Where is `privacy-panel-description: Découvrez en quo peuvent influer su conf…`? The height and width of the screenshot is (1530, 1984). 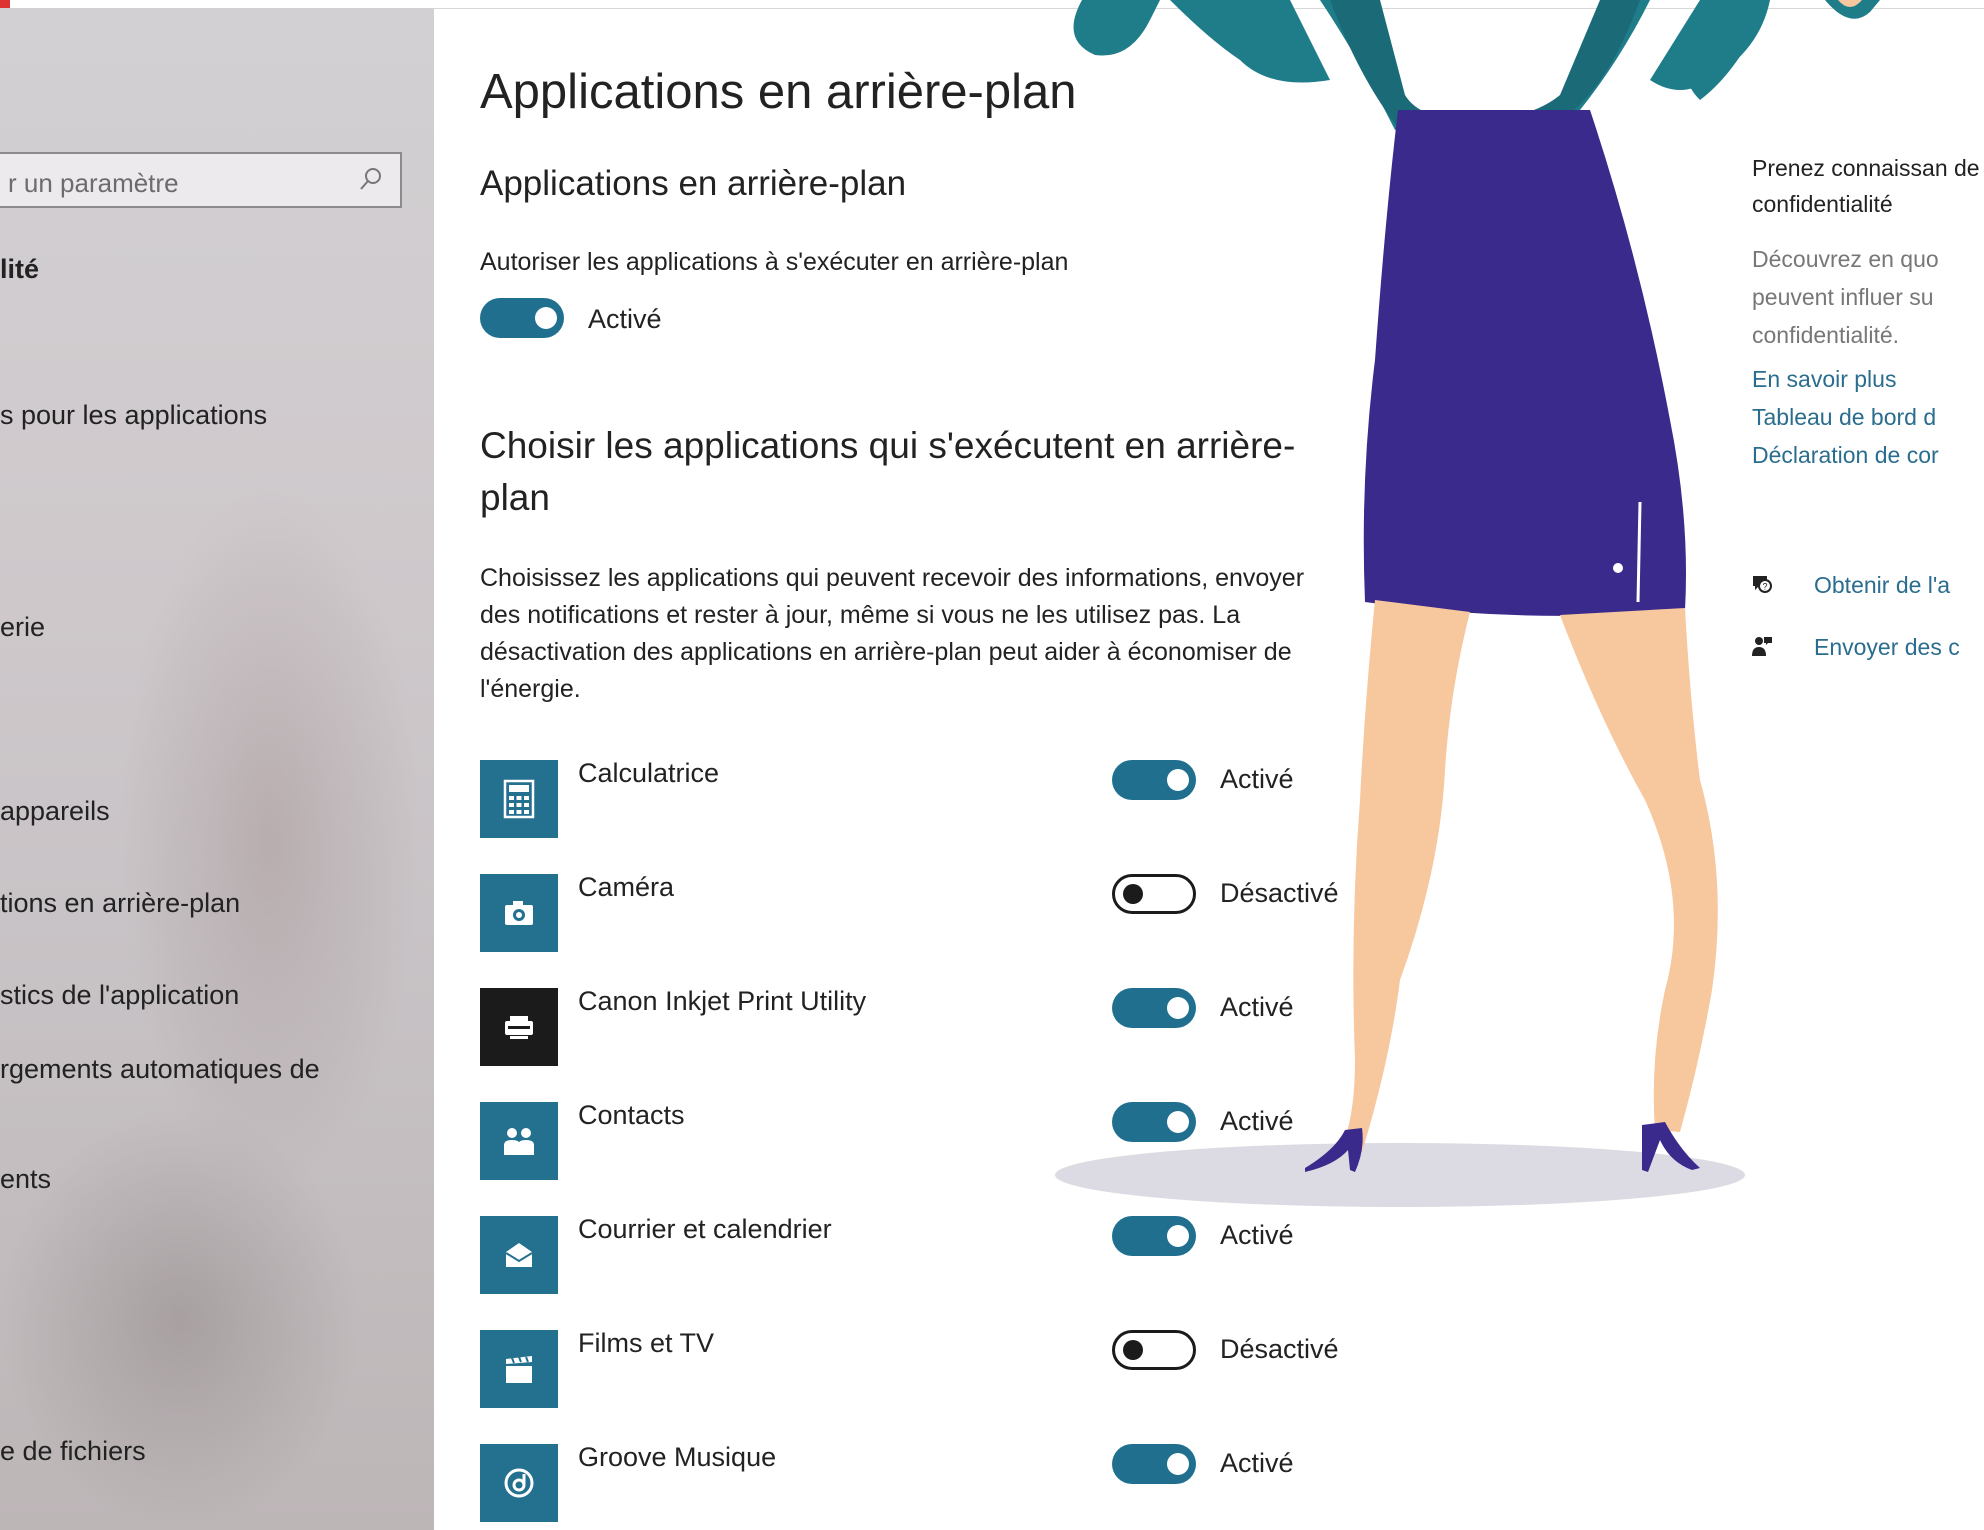
privacy-panel-description: Découvrez en quo peuvent influer su conf… is located at coordinates (1845, 297).